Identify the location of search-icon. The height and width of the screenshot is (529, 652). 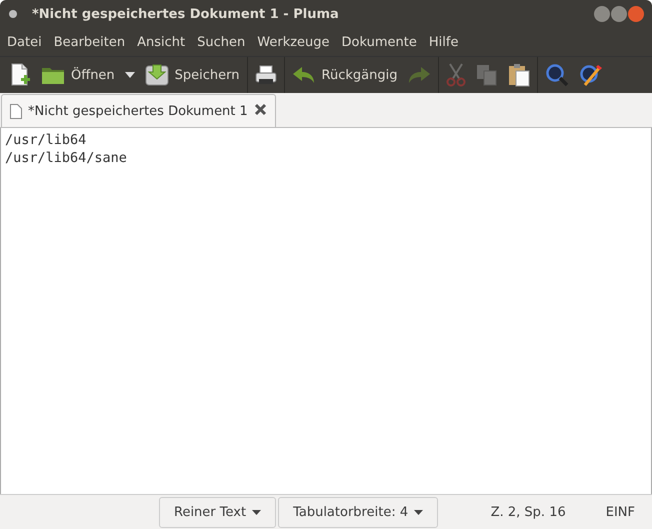
(557, 75).